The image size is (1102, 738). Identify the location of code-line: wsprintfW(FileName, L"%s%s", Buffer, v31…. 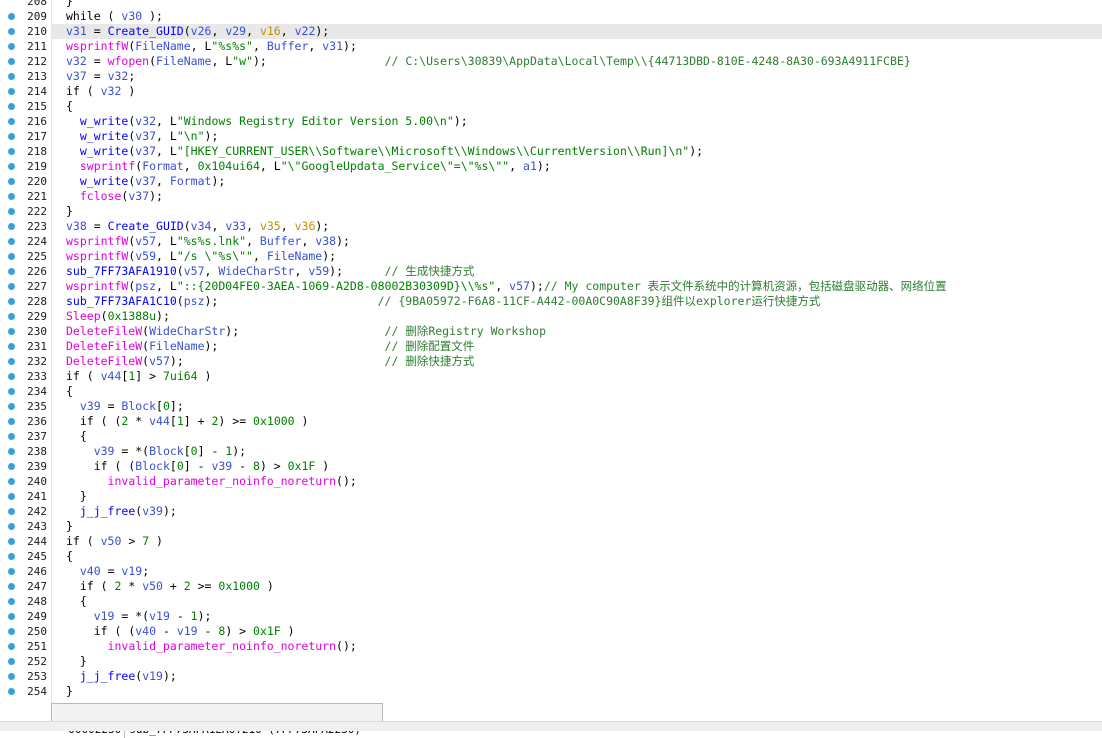
(577, 46).